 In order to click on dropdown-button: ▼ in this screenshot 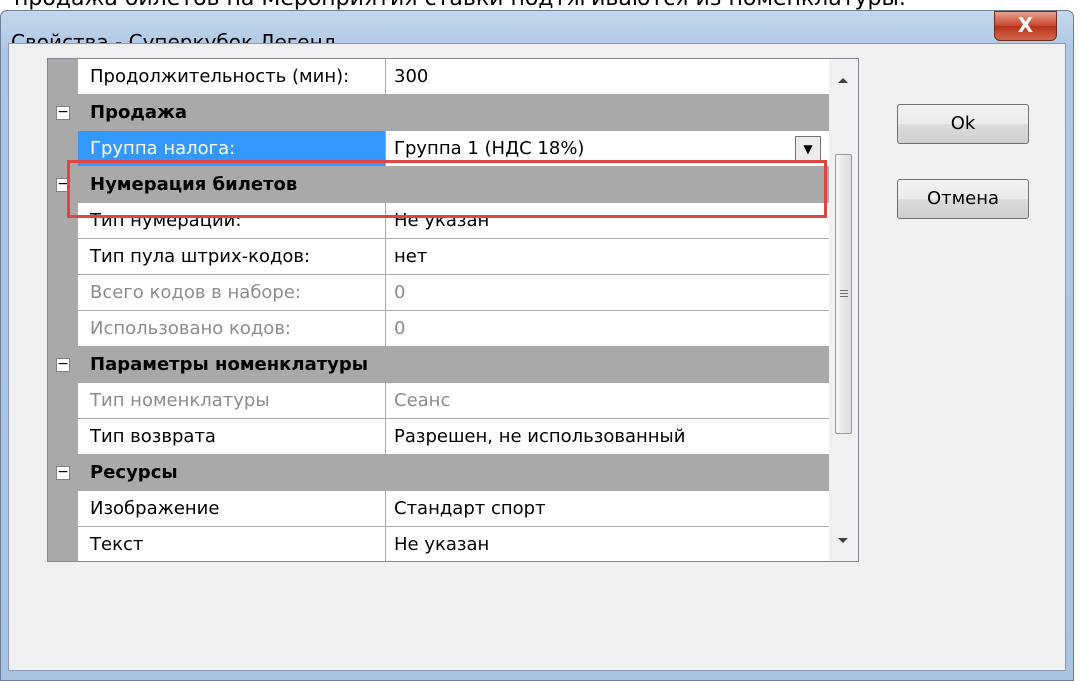, I will do `click(808, 149)`.